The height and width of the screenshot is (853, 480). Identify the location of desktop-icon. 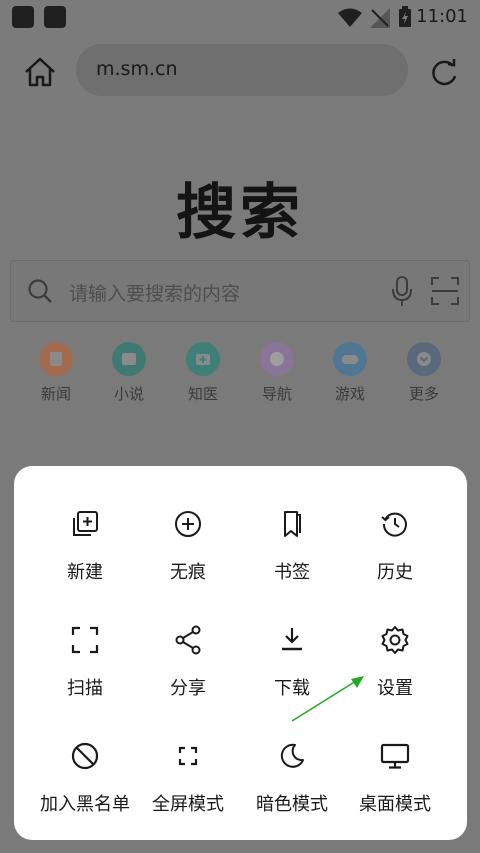
(395, 756).